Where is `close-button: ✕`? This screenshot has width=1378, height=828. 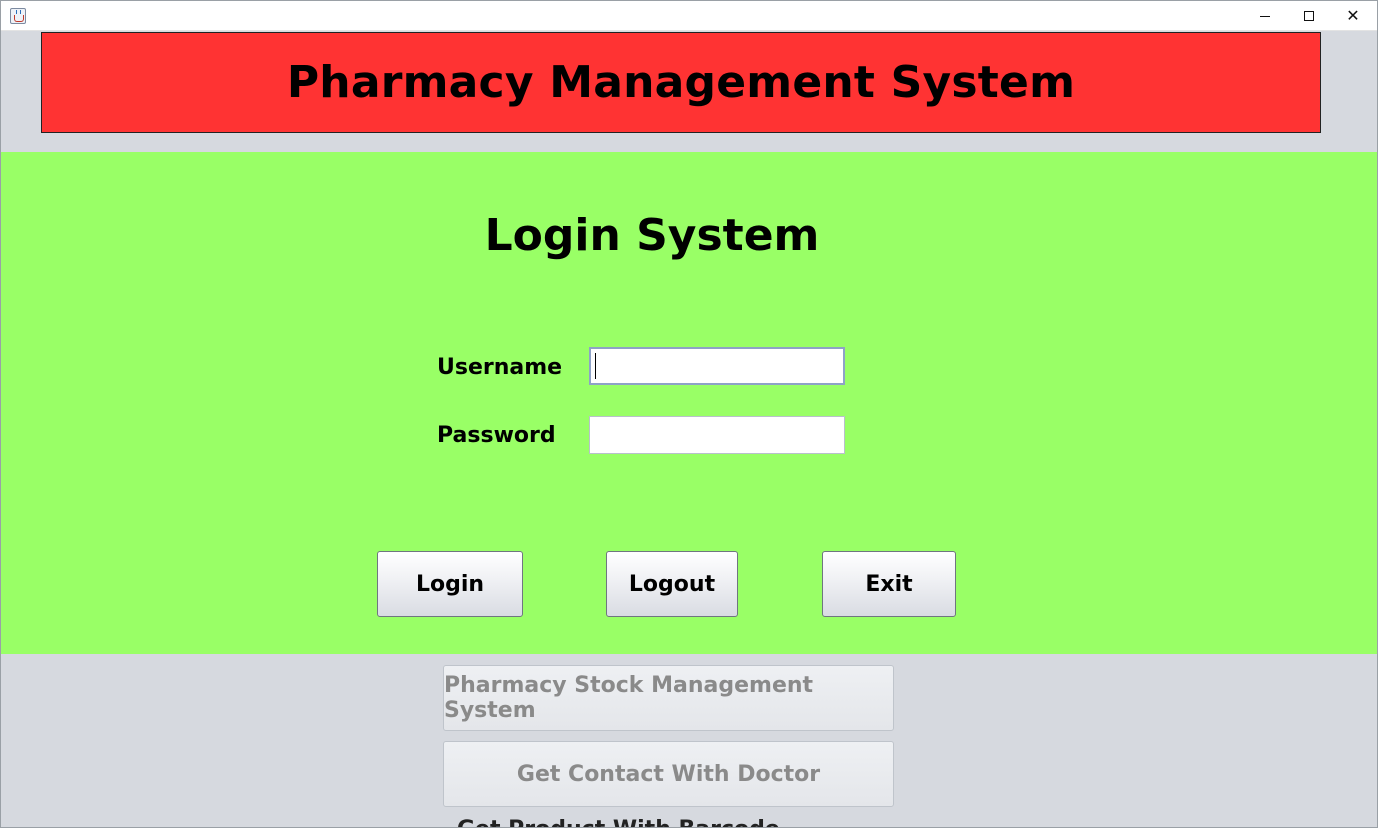 close-button: ✕ is located at coordinates (1353, 16).